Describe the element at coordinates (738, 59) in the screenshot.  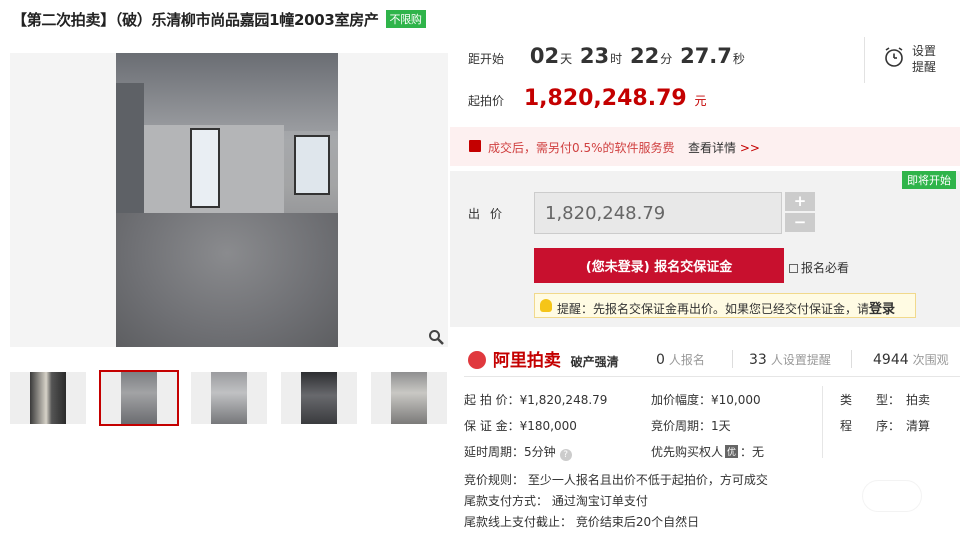
I see `seconds-unit: 秒` at that location.